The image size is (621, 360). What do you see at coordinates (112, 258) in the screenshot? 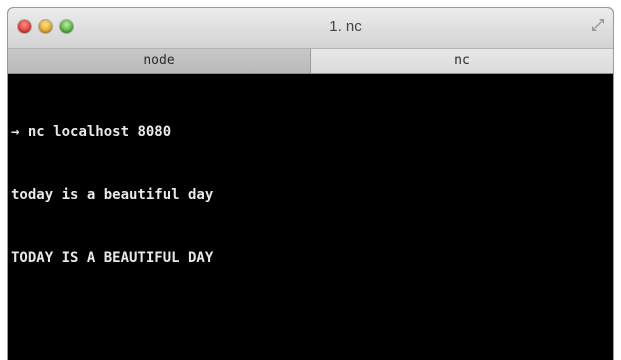
I see `terminal-line: TODAY IS A BEAUTIFUL DAY` at bounding box center [112, 258].